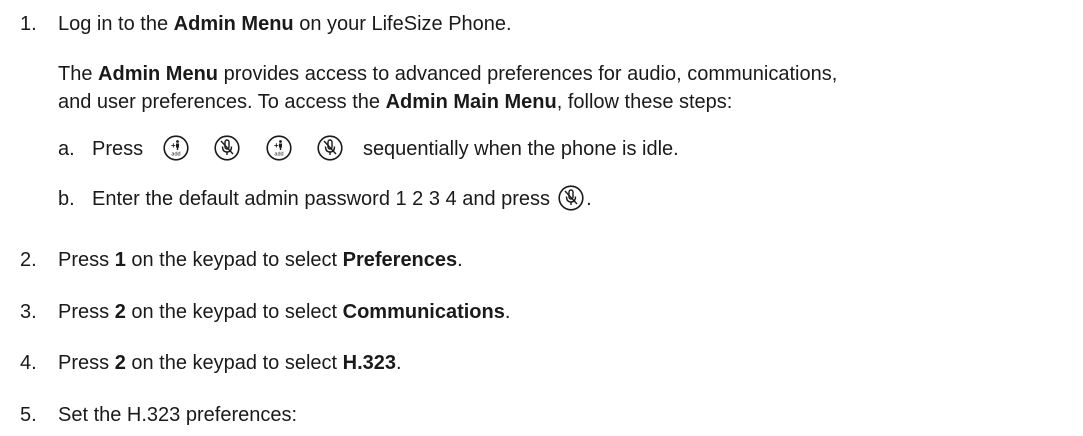 The image size is (1083, 436). I want to click on substep-text: Press, so click(118, 149).